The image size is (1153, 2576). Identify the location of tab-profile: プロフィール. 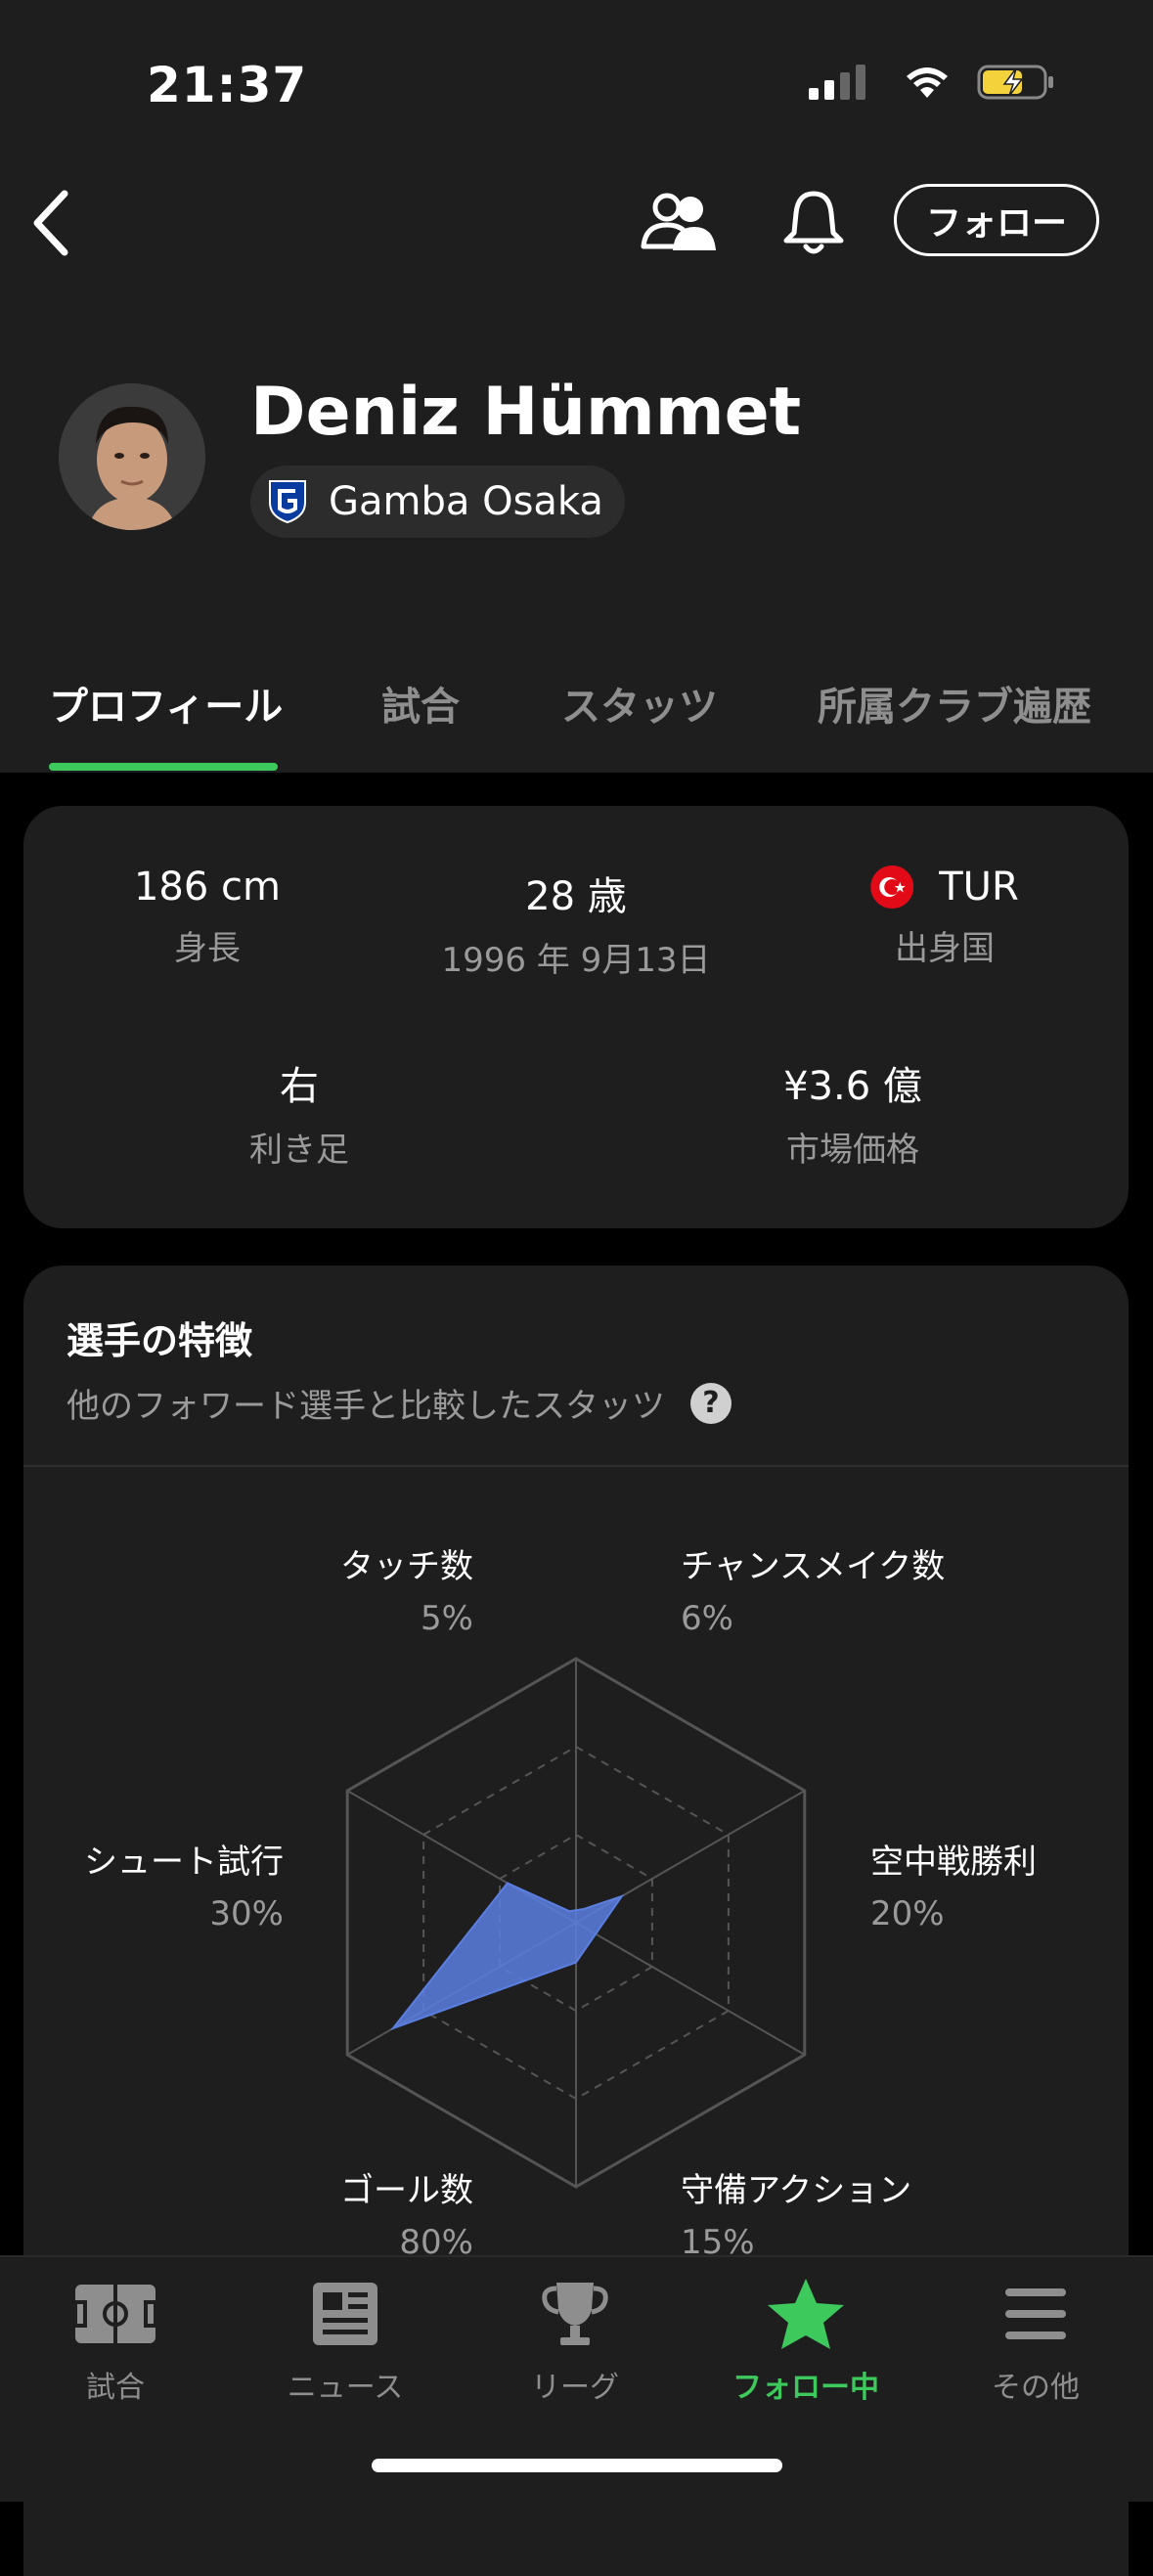
(166, 703).